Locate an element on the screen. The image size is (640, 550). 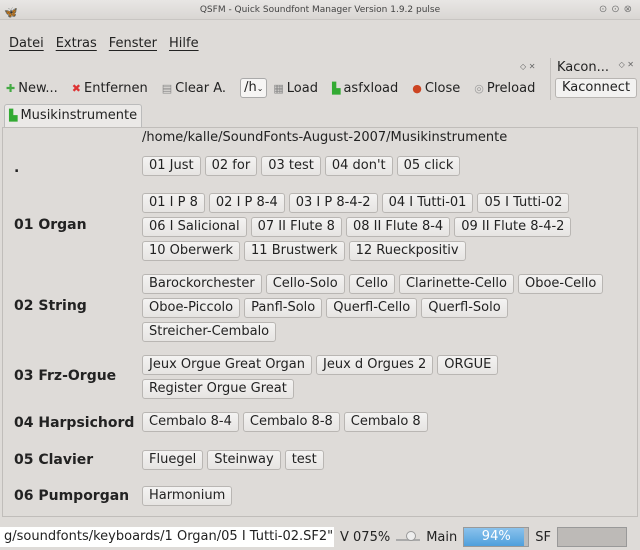
soundfont-button: 06 I Salicional is located at coordinates (194, 227).